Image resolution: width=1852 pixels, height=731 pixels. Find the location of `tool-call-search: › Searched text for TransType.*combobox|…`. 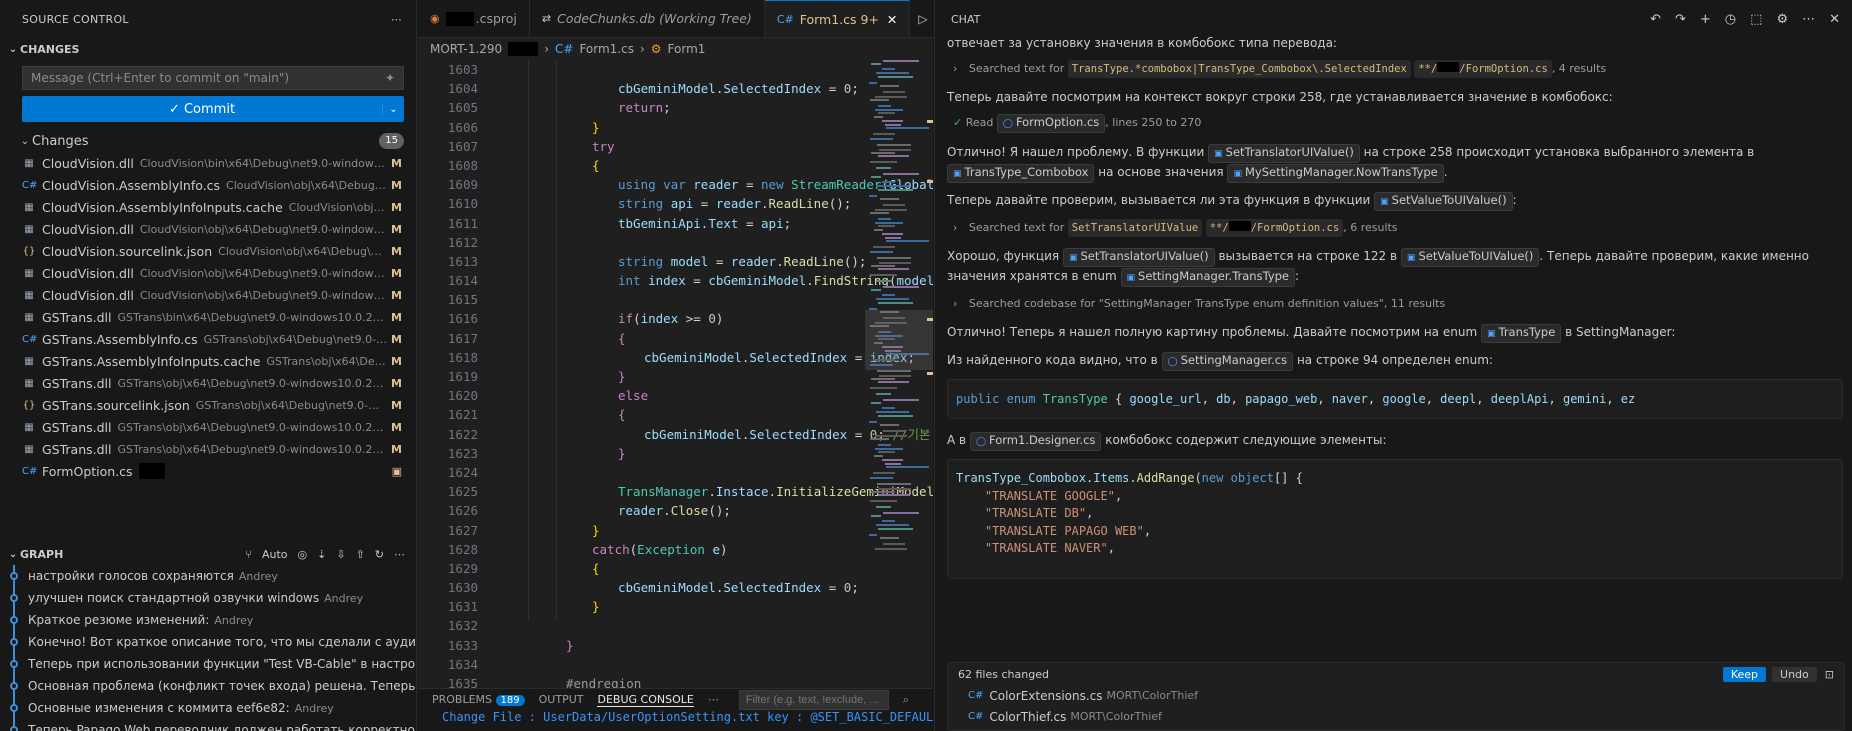

tool-call-search: › Searched text for TransType.*combobox|… is located at coordinates (1398, 69).